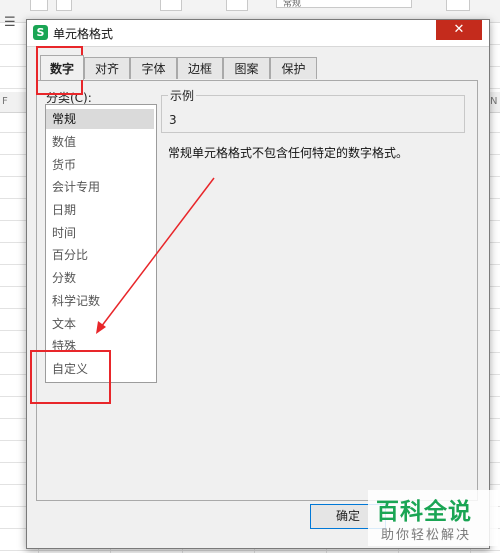  Describe the element at coordinates (426, 535) in the screenshot. I see `watermark-subtitle: 助你轻松解决` at that location.